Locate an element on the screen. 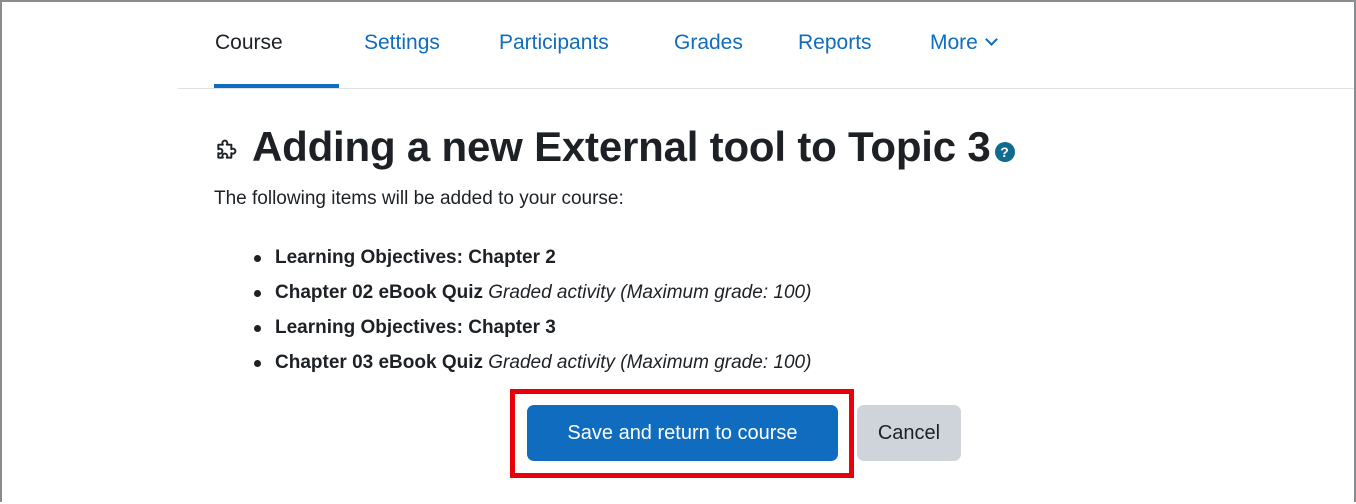 The image size is (1356, 504). tab-more-label: More is located at coordinates (954, 42).